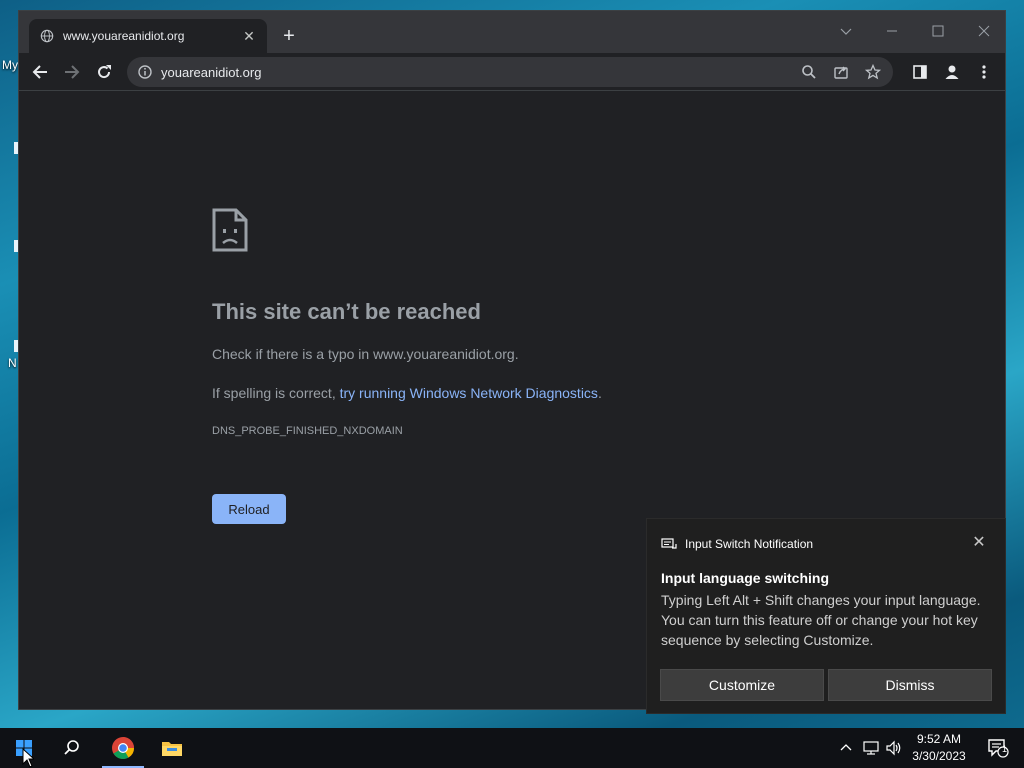  I want to click on notification-count-badge: 1, so click(1005, 749).